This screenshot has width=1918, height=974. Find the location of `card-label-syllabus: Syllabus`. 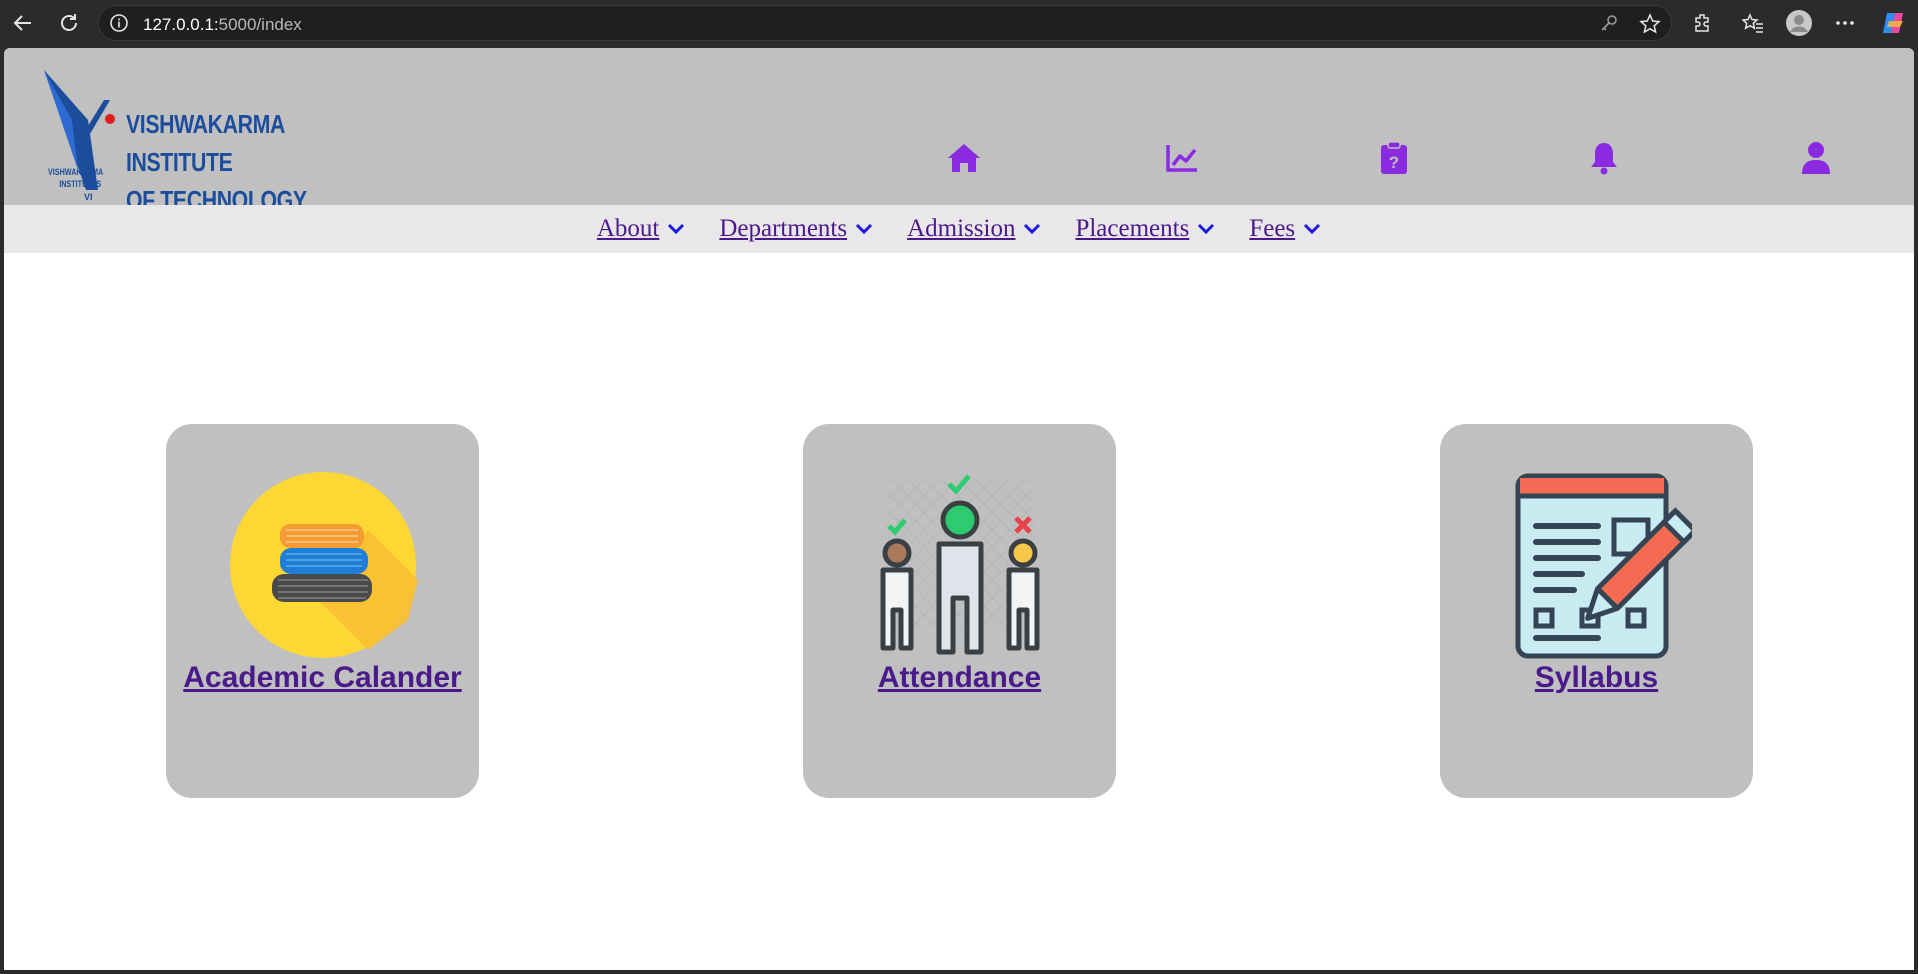

card-label-syllabus: Syllabus is located at coordinates (1596, 678).